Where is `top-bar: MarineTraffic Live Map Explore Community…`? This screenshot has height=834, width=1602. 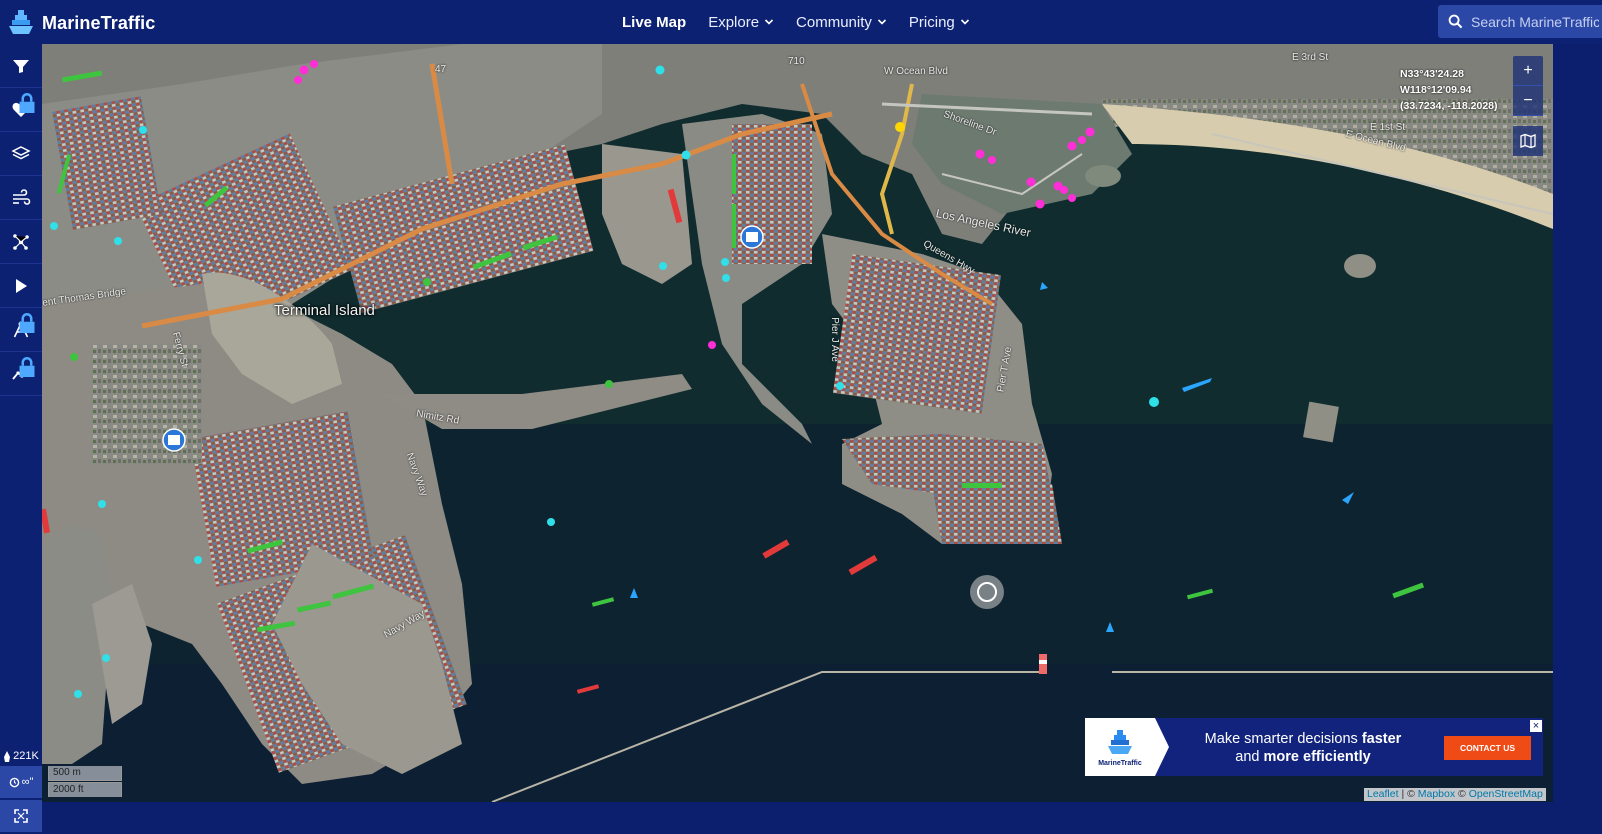
top-bar: MarineTraffic Live Map Explore Community… is located at coordinates (801, 22).